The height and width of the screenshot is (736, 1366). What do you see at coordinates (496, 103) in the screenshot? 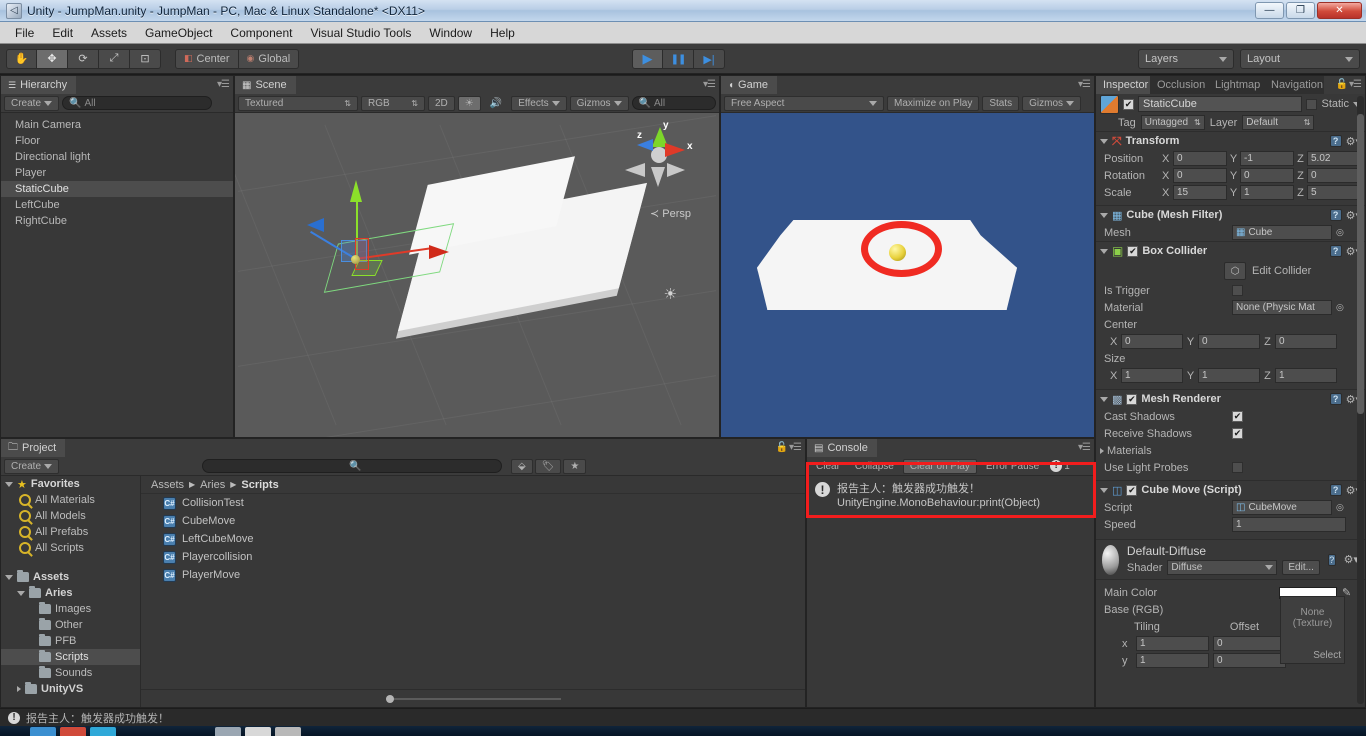
I see `scene-audio-toggle: 🔊` at bounding box center [496, 103].